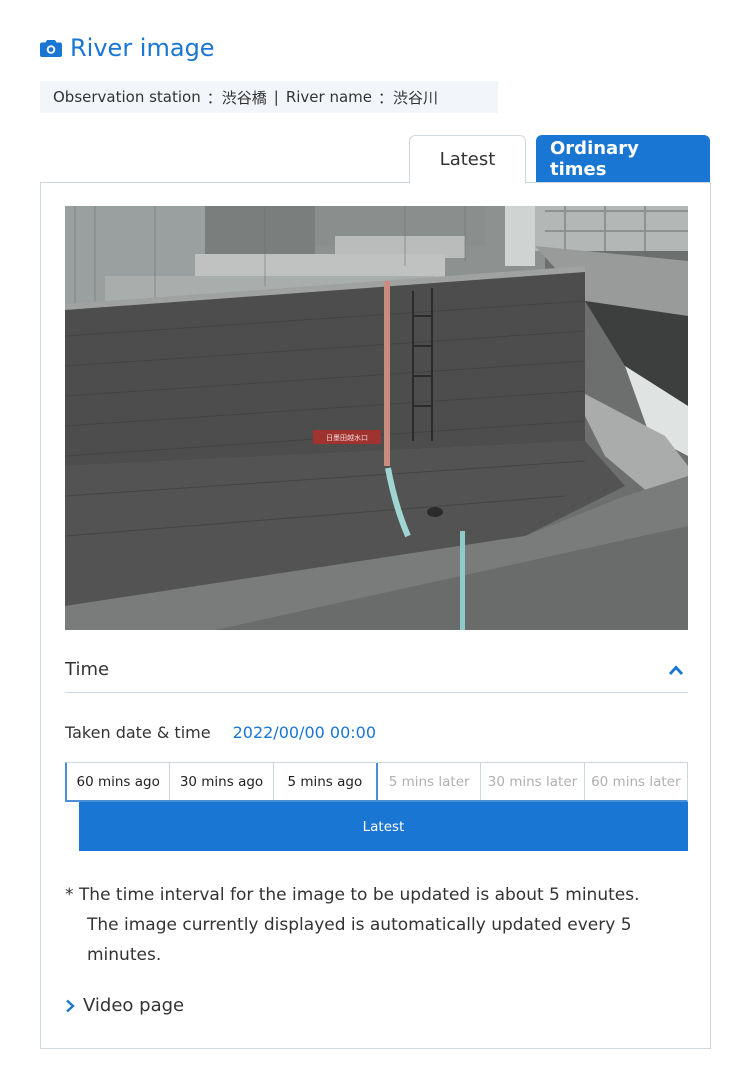 The width and height of the screenshot is (750, 1090). I want to click on latest-button: Latest, so click(383, 826).